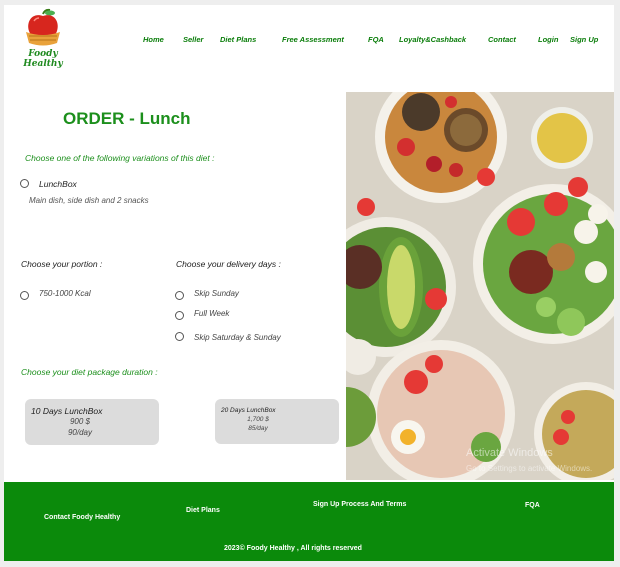 The width and height of the screenshot is (620, 567). Describe the element at coordinates (432, 39) in the screenshot. I see `nav-loyalty-cashback: Loyalty&Cashback` at that location.